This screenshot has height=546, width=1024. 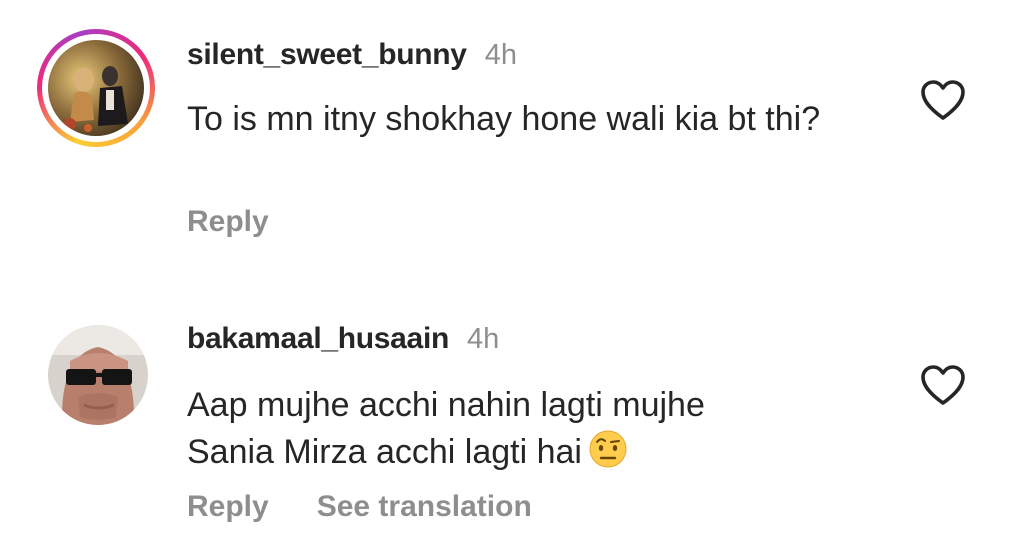 I want to click on username: bakamaal_husaain, so click(x=318, y=339).